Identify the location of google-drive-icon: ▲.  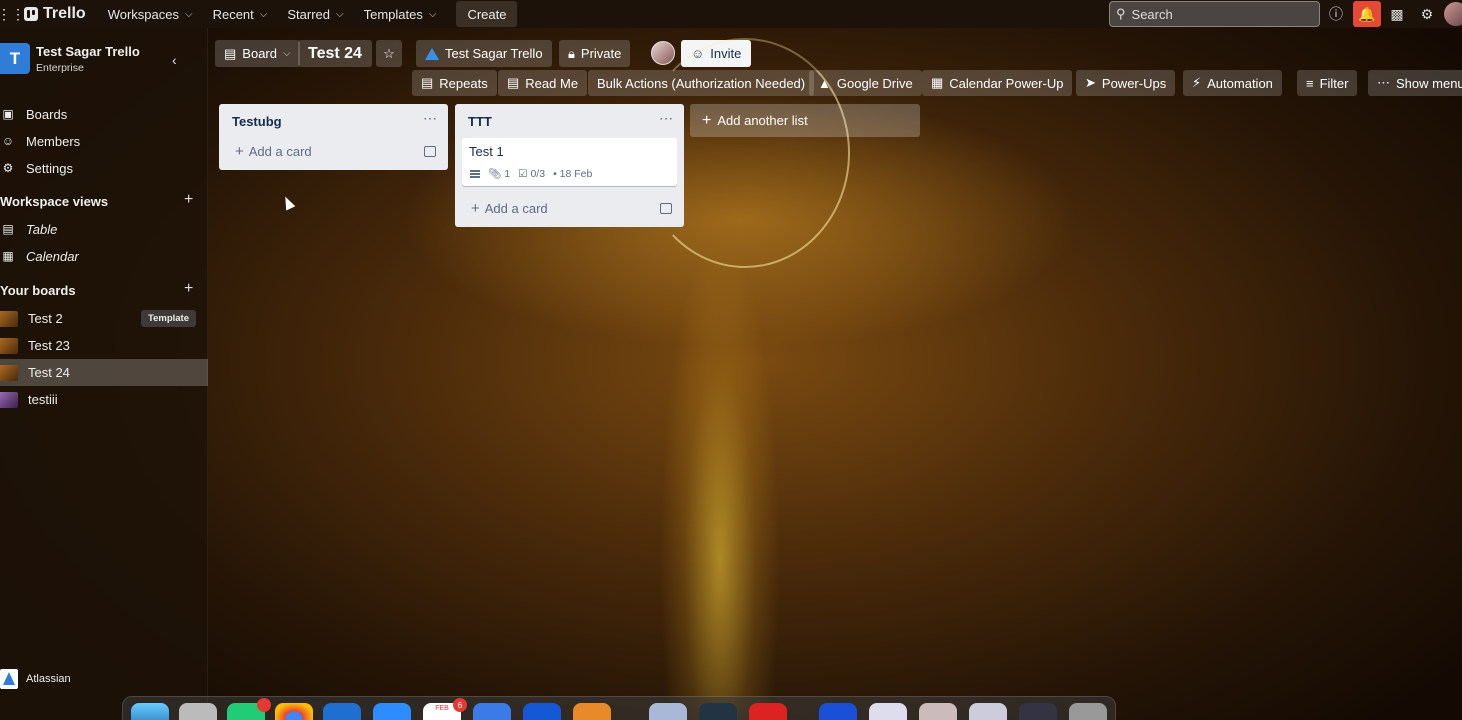
(824, 83).